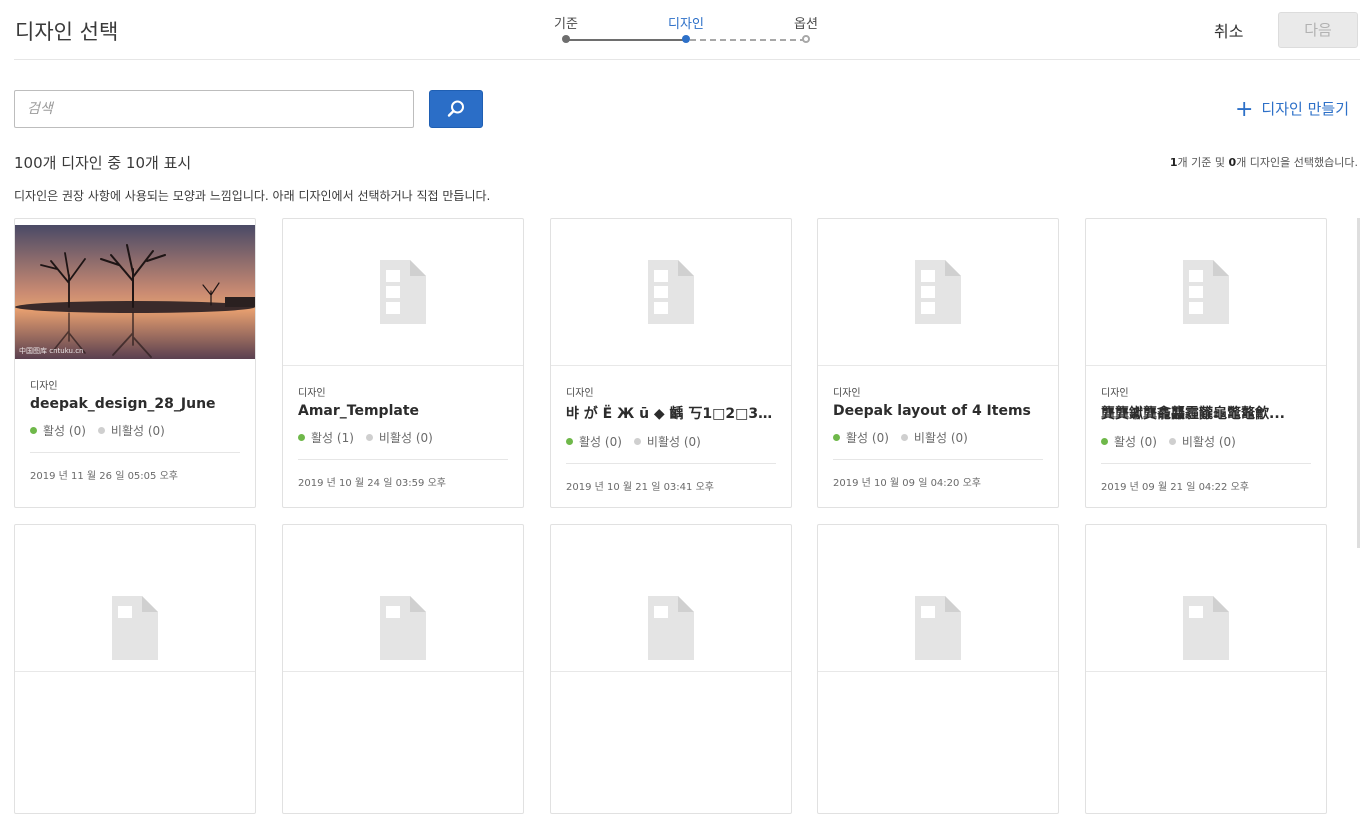 The height and width of the screenshot is (814, 1360). What do you see at coordinates (372, 483) in the screenshot?
I see `card-date: 2019 년 10 월 24 일 03:59 오후` at bounding box center [372, 483].